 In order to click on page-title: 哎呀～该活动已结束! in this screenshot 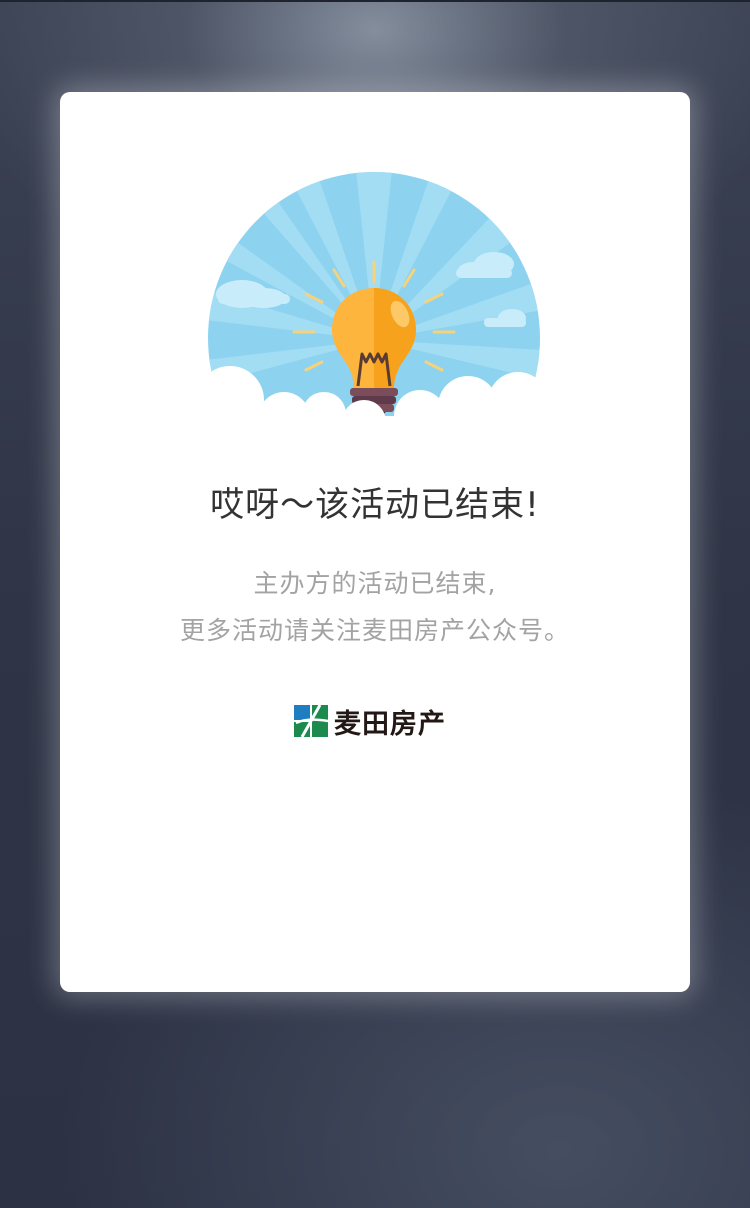, I will do `click(375, 505)`.